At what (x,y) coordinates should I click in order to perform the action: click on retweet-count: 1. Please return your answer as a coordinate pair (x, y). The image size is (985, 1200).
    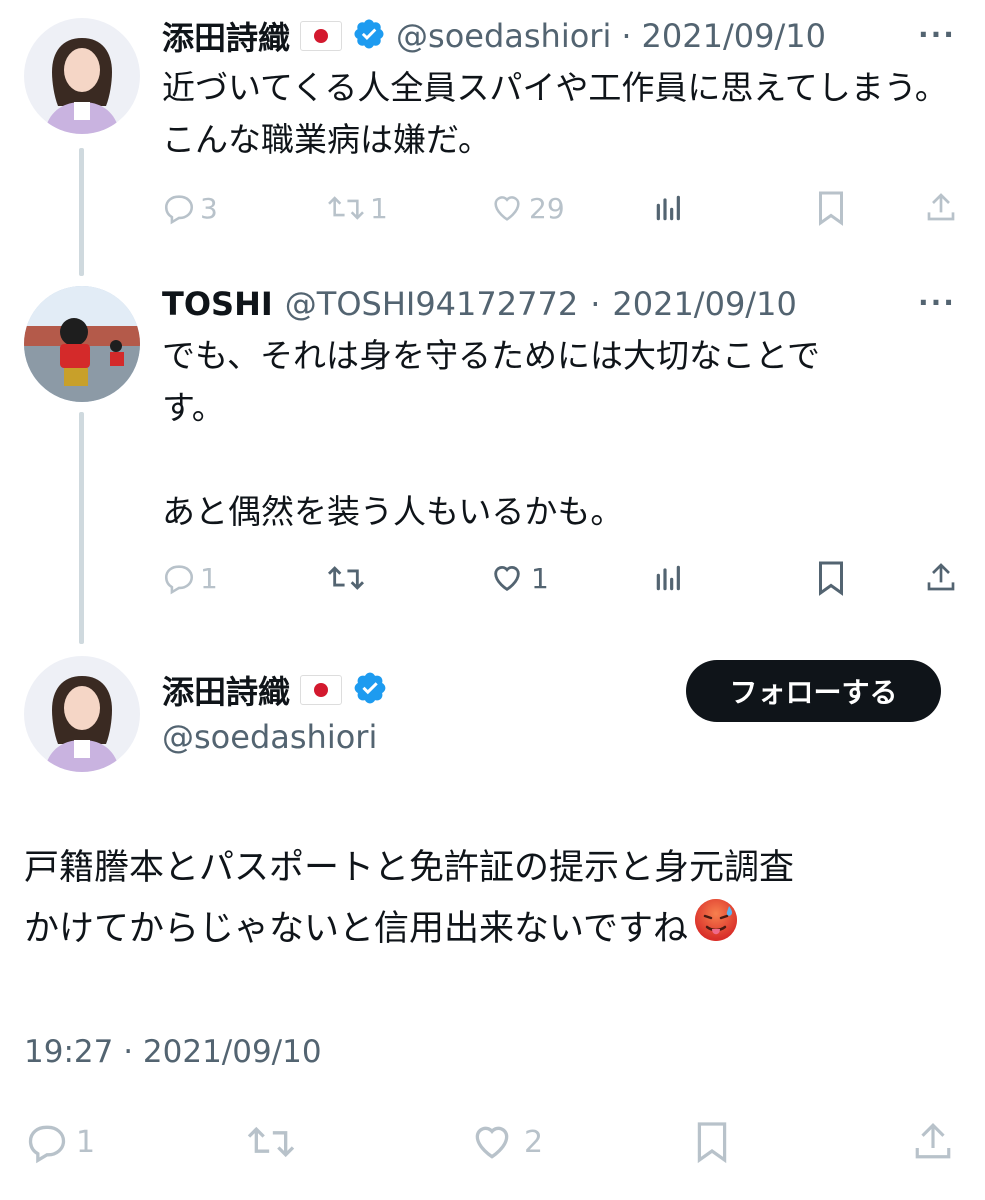
    Looking at the image, I should click on (379, 208).